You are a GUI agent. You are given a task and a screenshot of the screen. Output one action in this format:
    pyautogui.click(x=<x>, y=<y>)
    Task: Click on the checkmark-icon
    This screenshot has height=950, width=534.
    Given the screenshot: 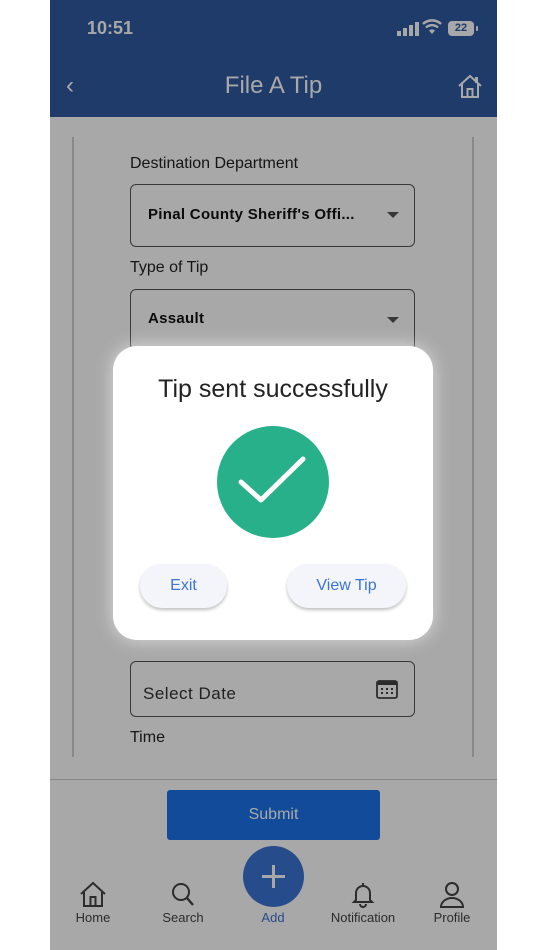 What is the action you would take?
    pyautogui.click(x=272, y=479)
    